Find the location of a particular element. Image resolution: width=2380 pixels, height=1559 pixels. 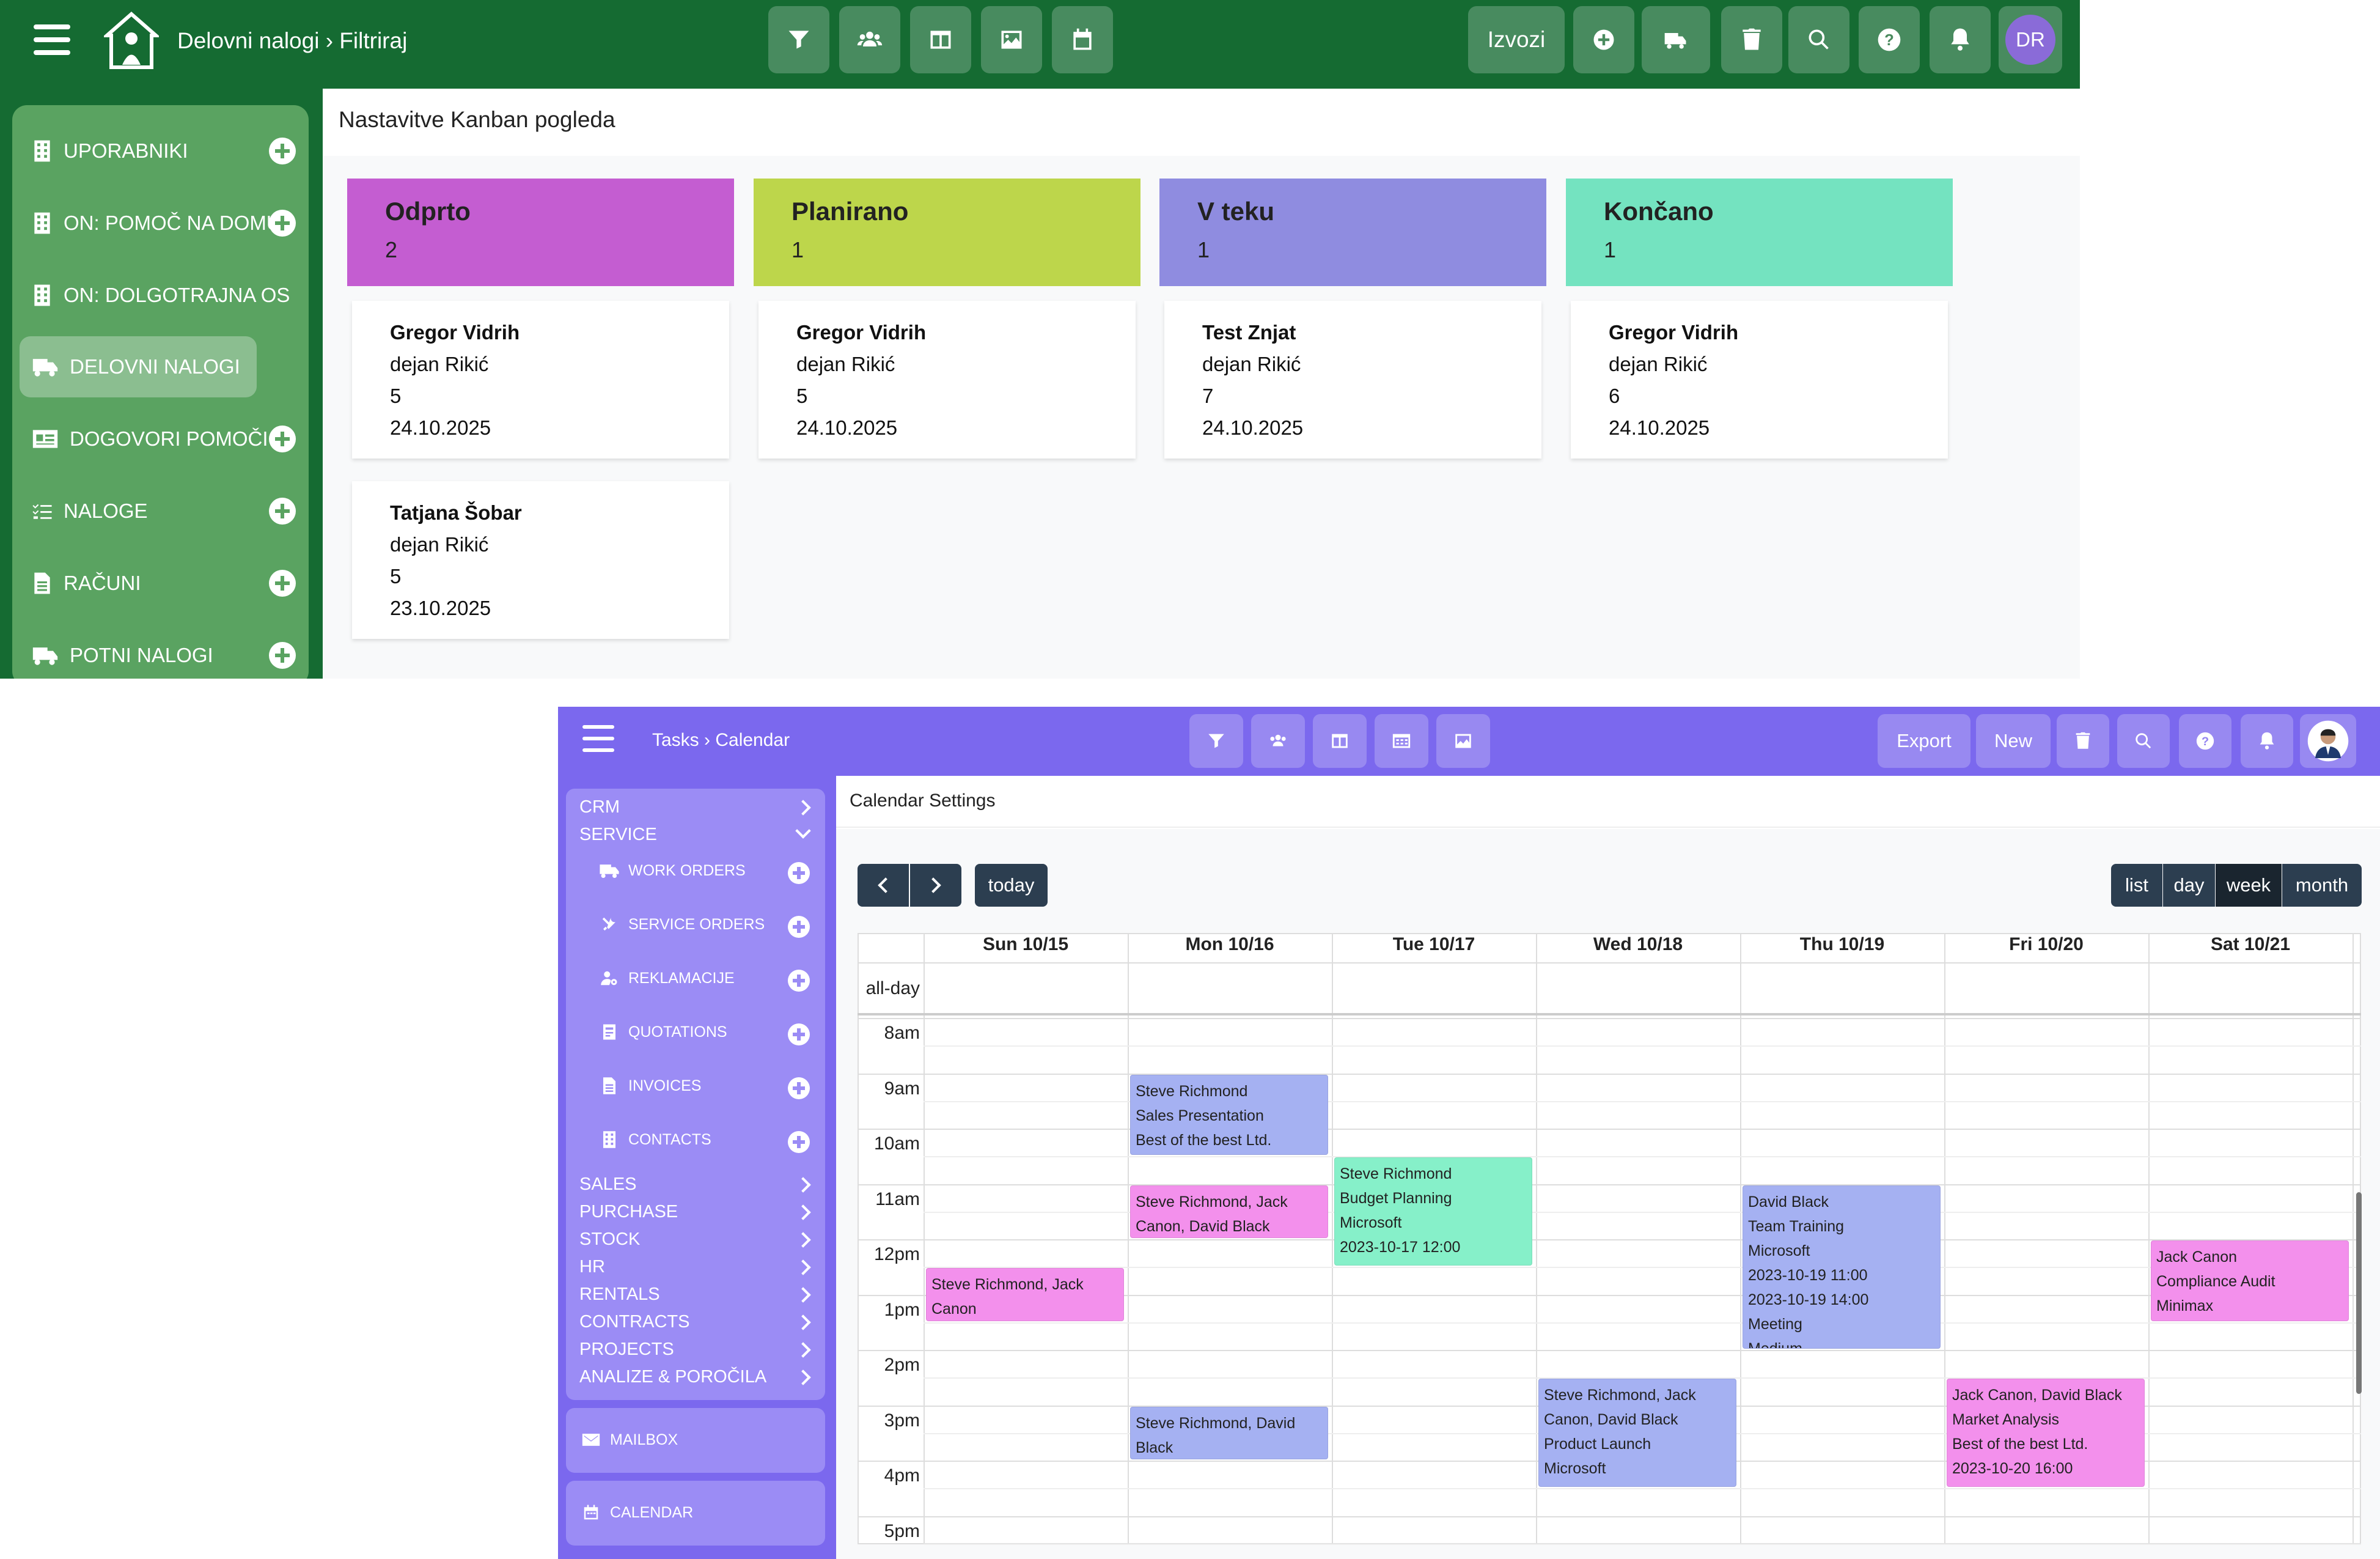

menu-rentals: RENTALS is located at coordinates (619, 1294).